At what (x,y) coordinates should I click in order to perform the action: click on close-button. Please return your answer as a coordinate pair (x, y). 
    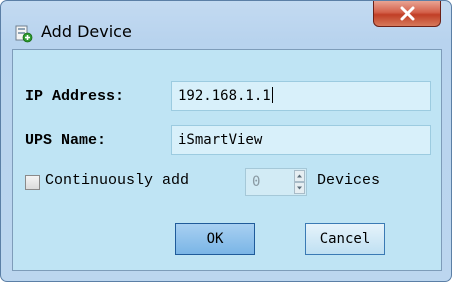
    Looking at the image, I should click on (407, 14).